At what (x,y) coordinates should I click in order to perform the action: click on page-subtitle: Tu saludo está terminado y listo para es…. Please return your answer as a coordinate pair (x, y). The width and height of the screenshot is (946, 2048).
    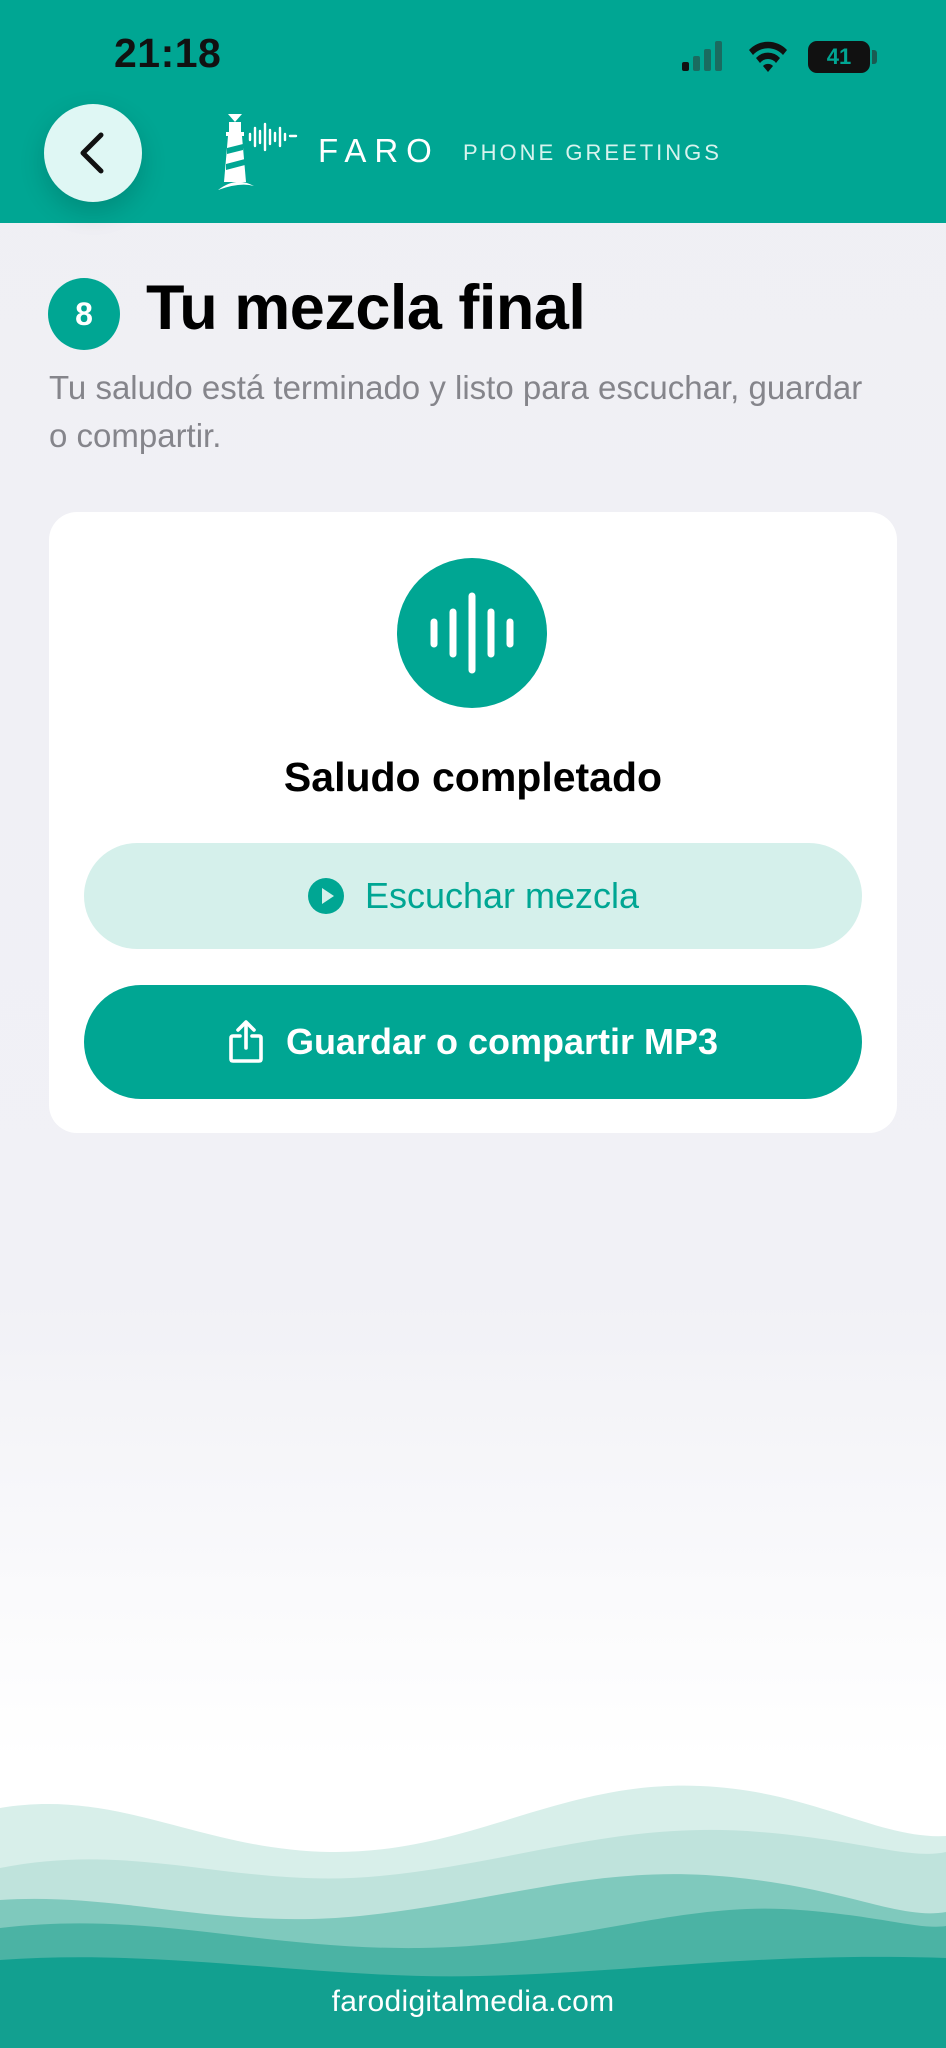
    Looking at the image, I should click on (456, 411).